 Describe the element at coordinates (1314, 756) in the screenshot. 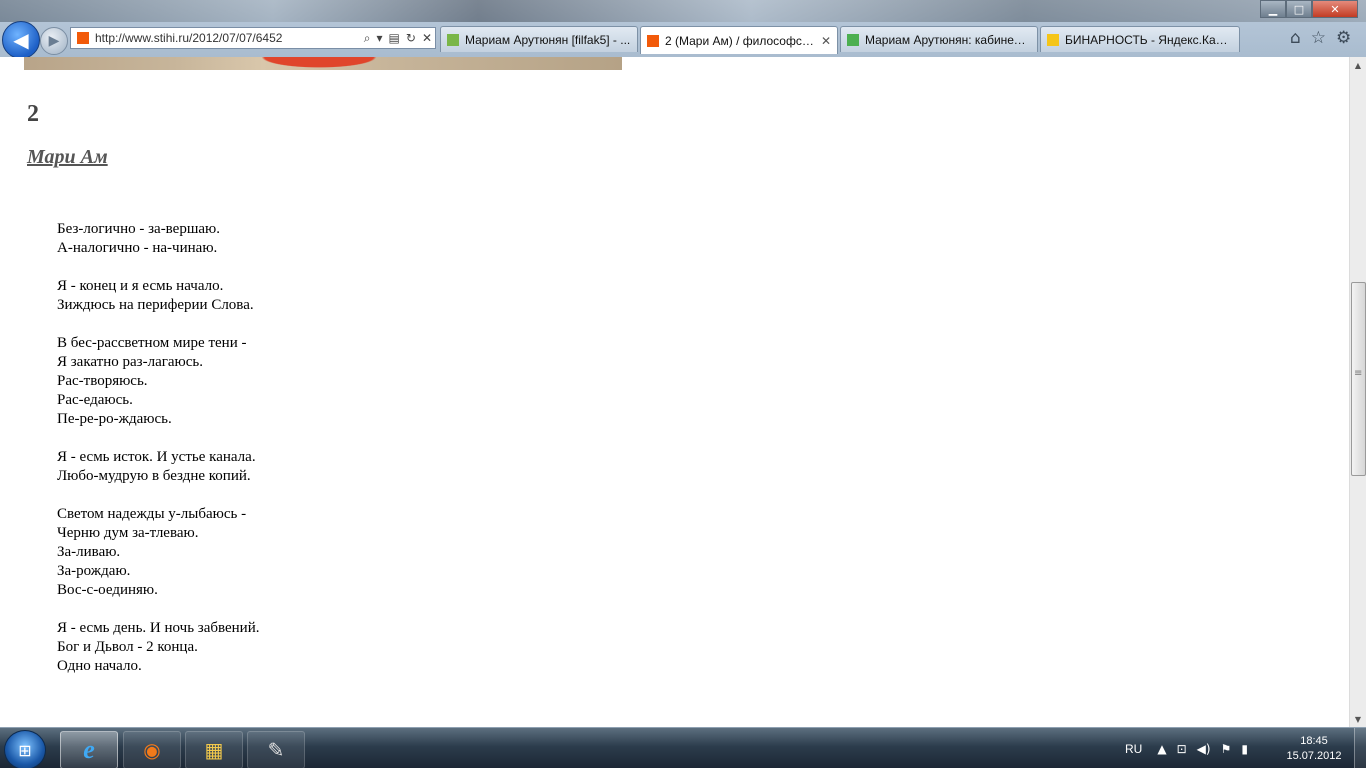

I see `clock-date: 15.07.2012` at that location.